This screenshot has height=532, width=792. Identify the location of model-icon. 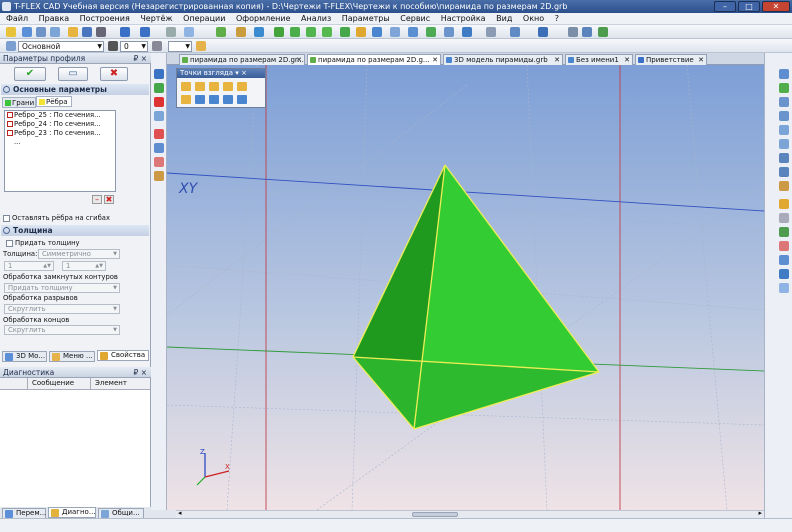
(587, 32).